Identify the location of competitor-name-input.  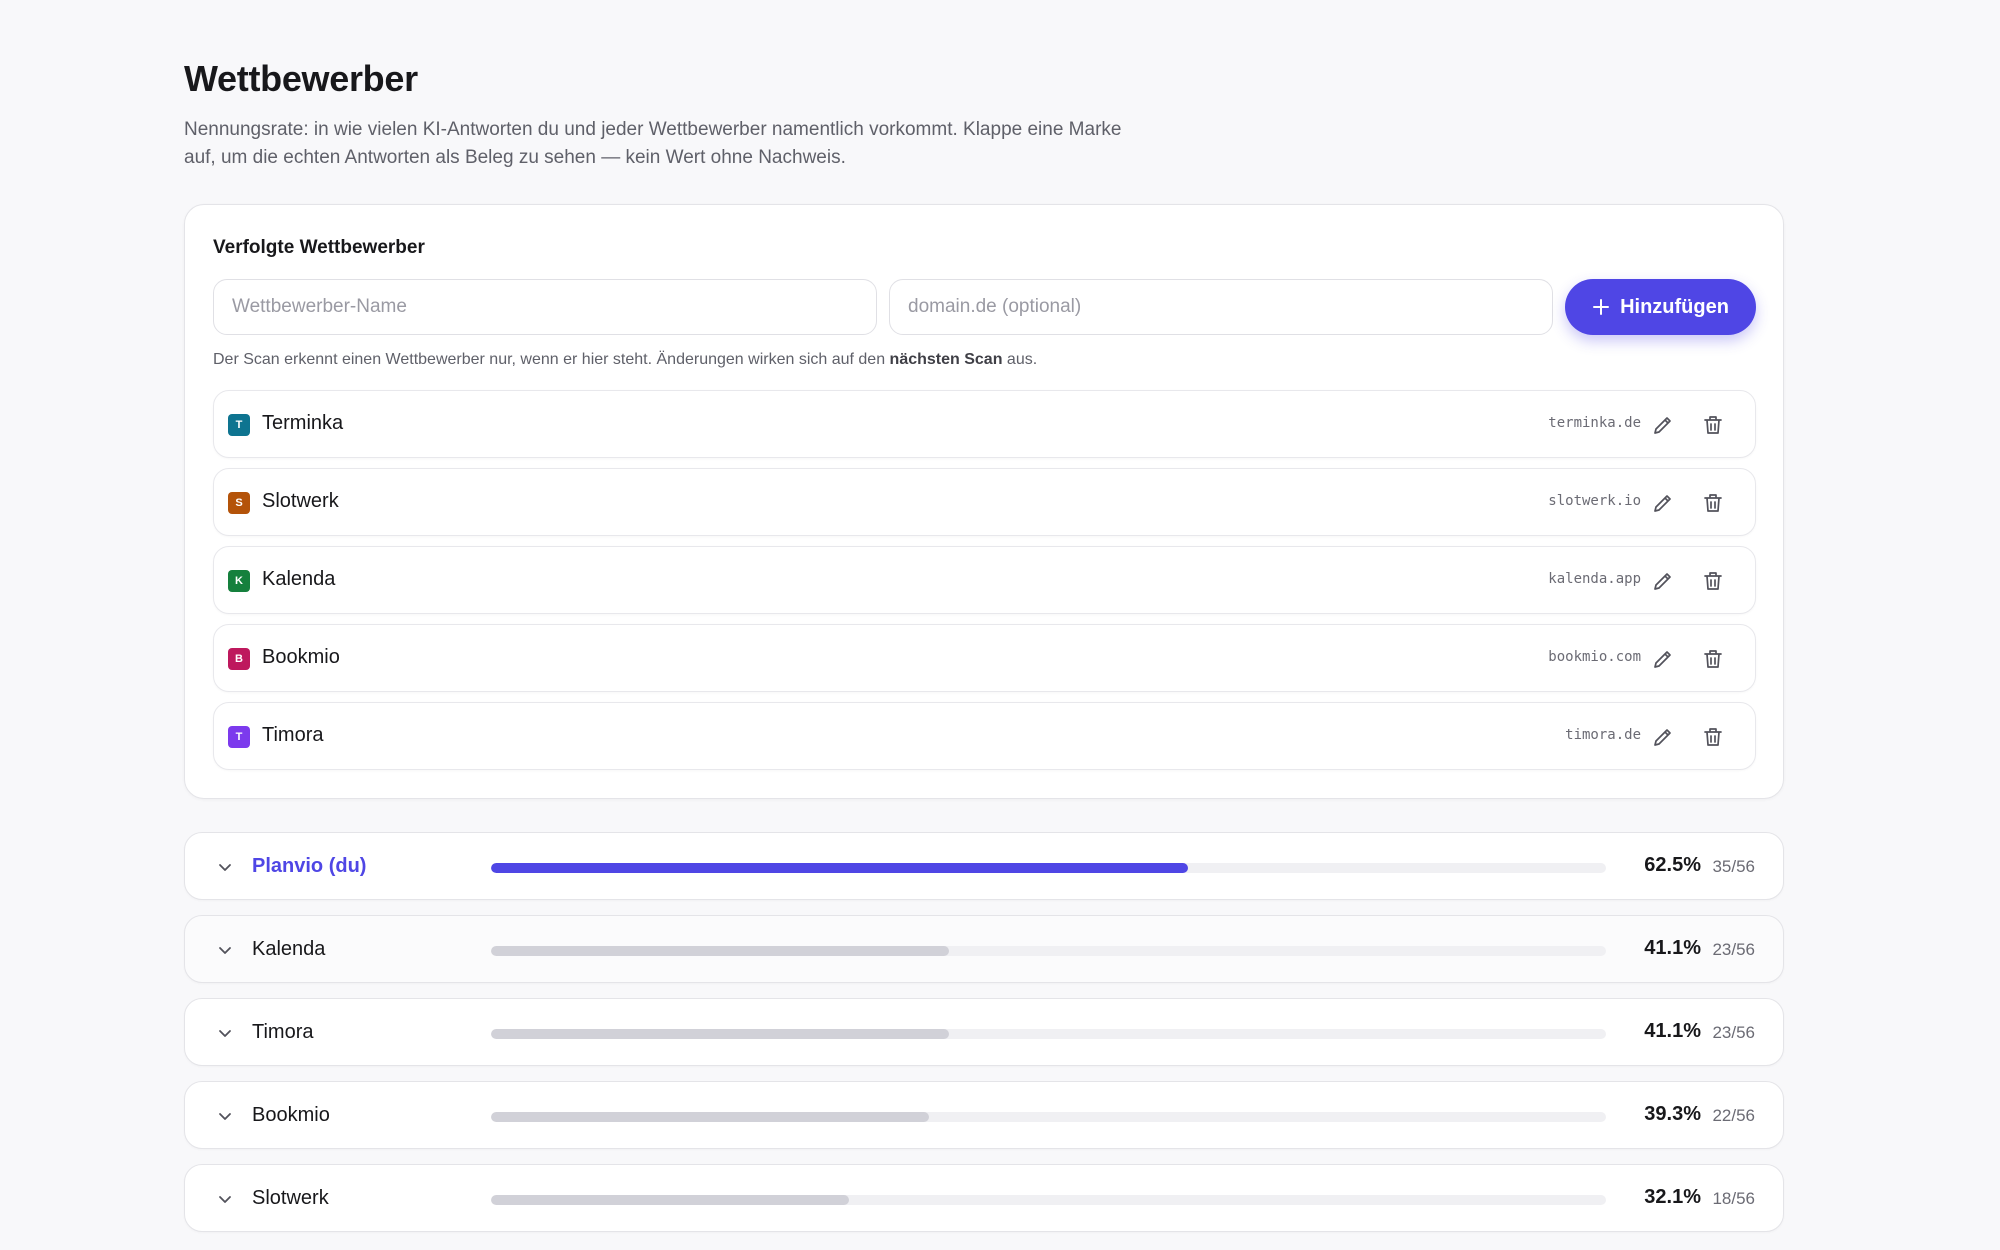
(545, 307).